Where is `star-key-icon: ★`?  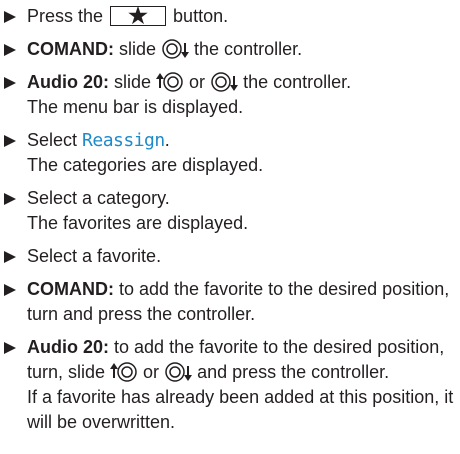 star-key-icon: ★ is located at coordinates (138, 15).